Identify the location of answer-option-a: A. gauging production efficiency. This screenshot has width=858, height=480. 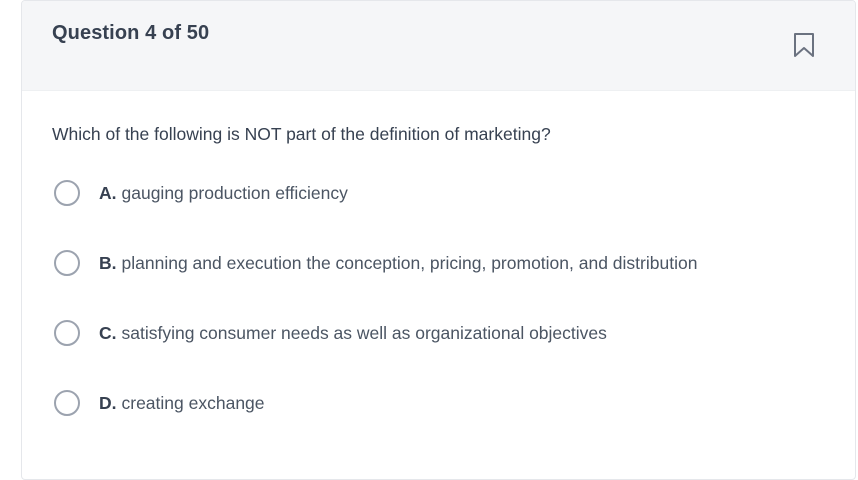
(201, 193).